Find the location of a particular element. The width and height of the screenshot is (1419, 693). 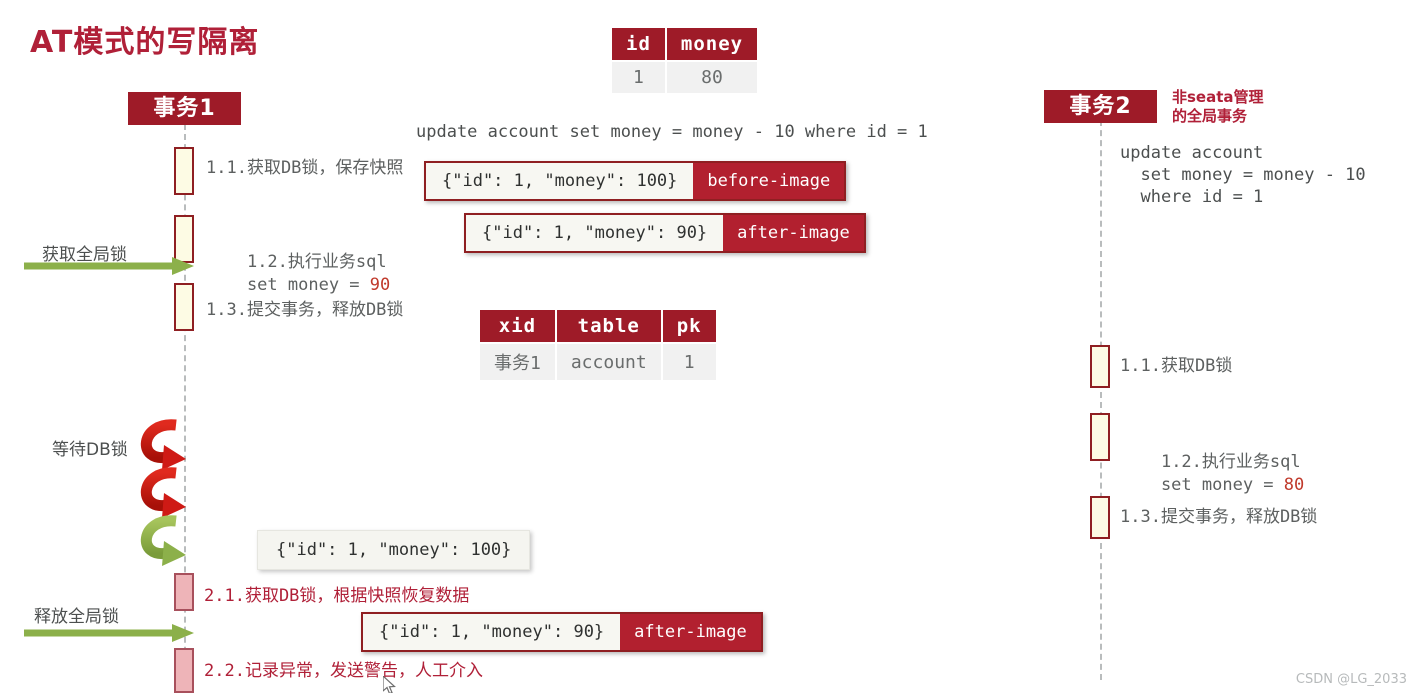

after-image-bottom-tag: after-image is located at coordinates (690, 632).